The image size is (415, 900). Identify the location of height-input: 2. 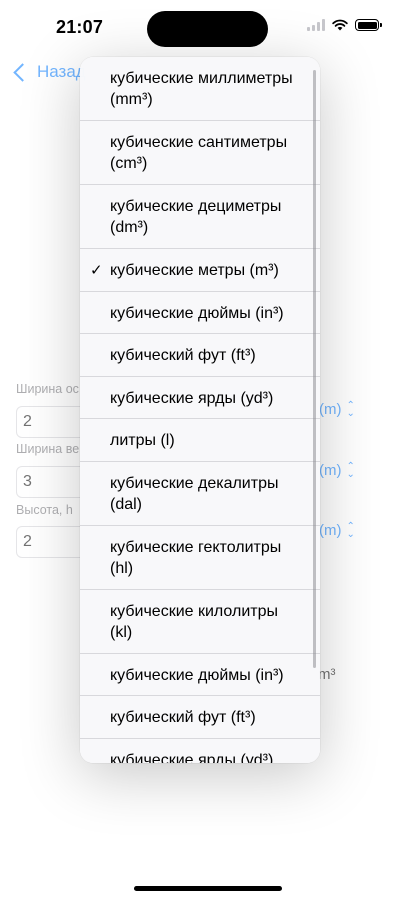
(51, 542).